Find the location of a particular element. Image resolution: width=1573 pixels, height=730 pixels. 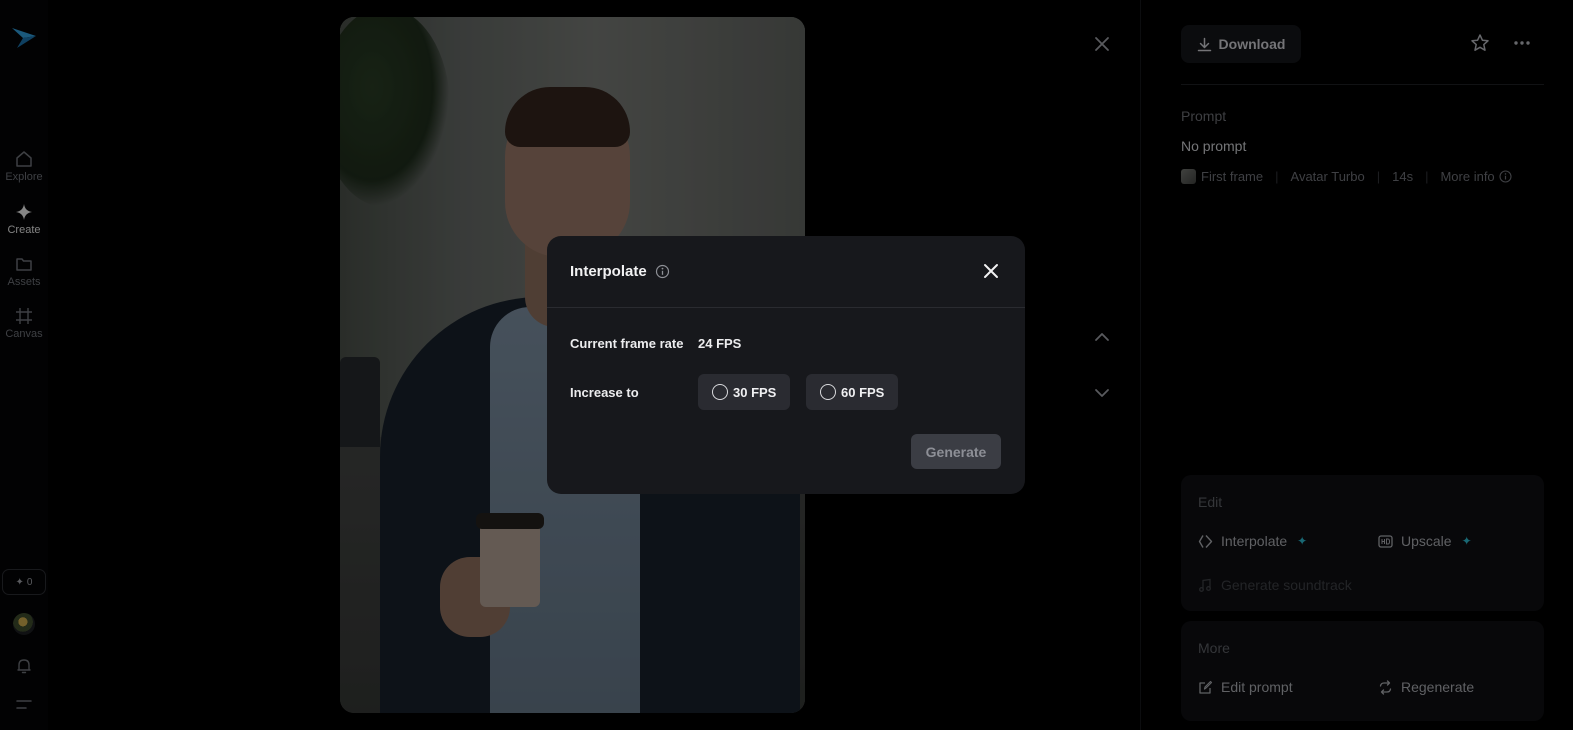

fps-option-60: 60 FPS is located at coordinates (852, 392).